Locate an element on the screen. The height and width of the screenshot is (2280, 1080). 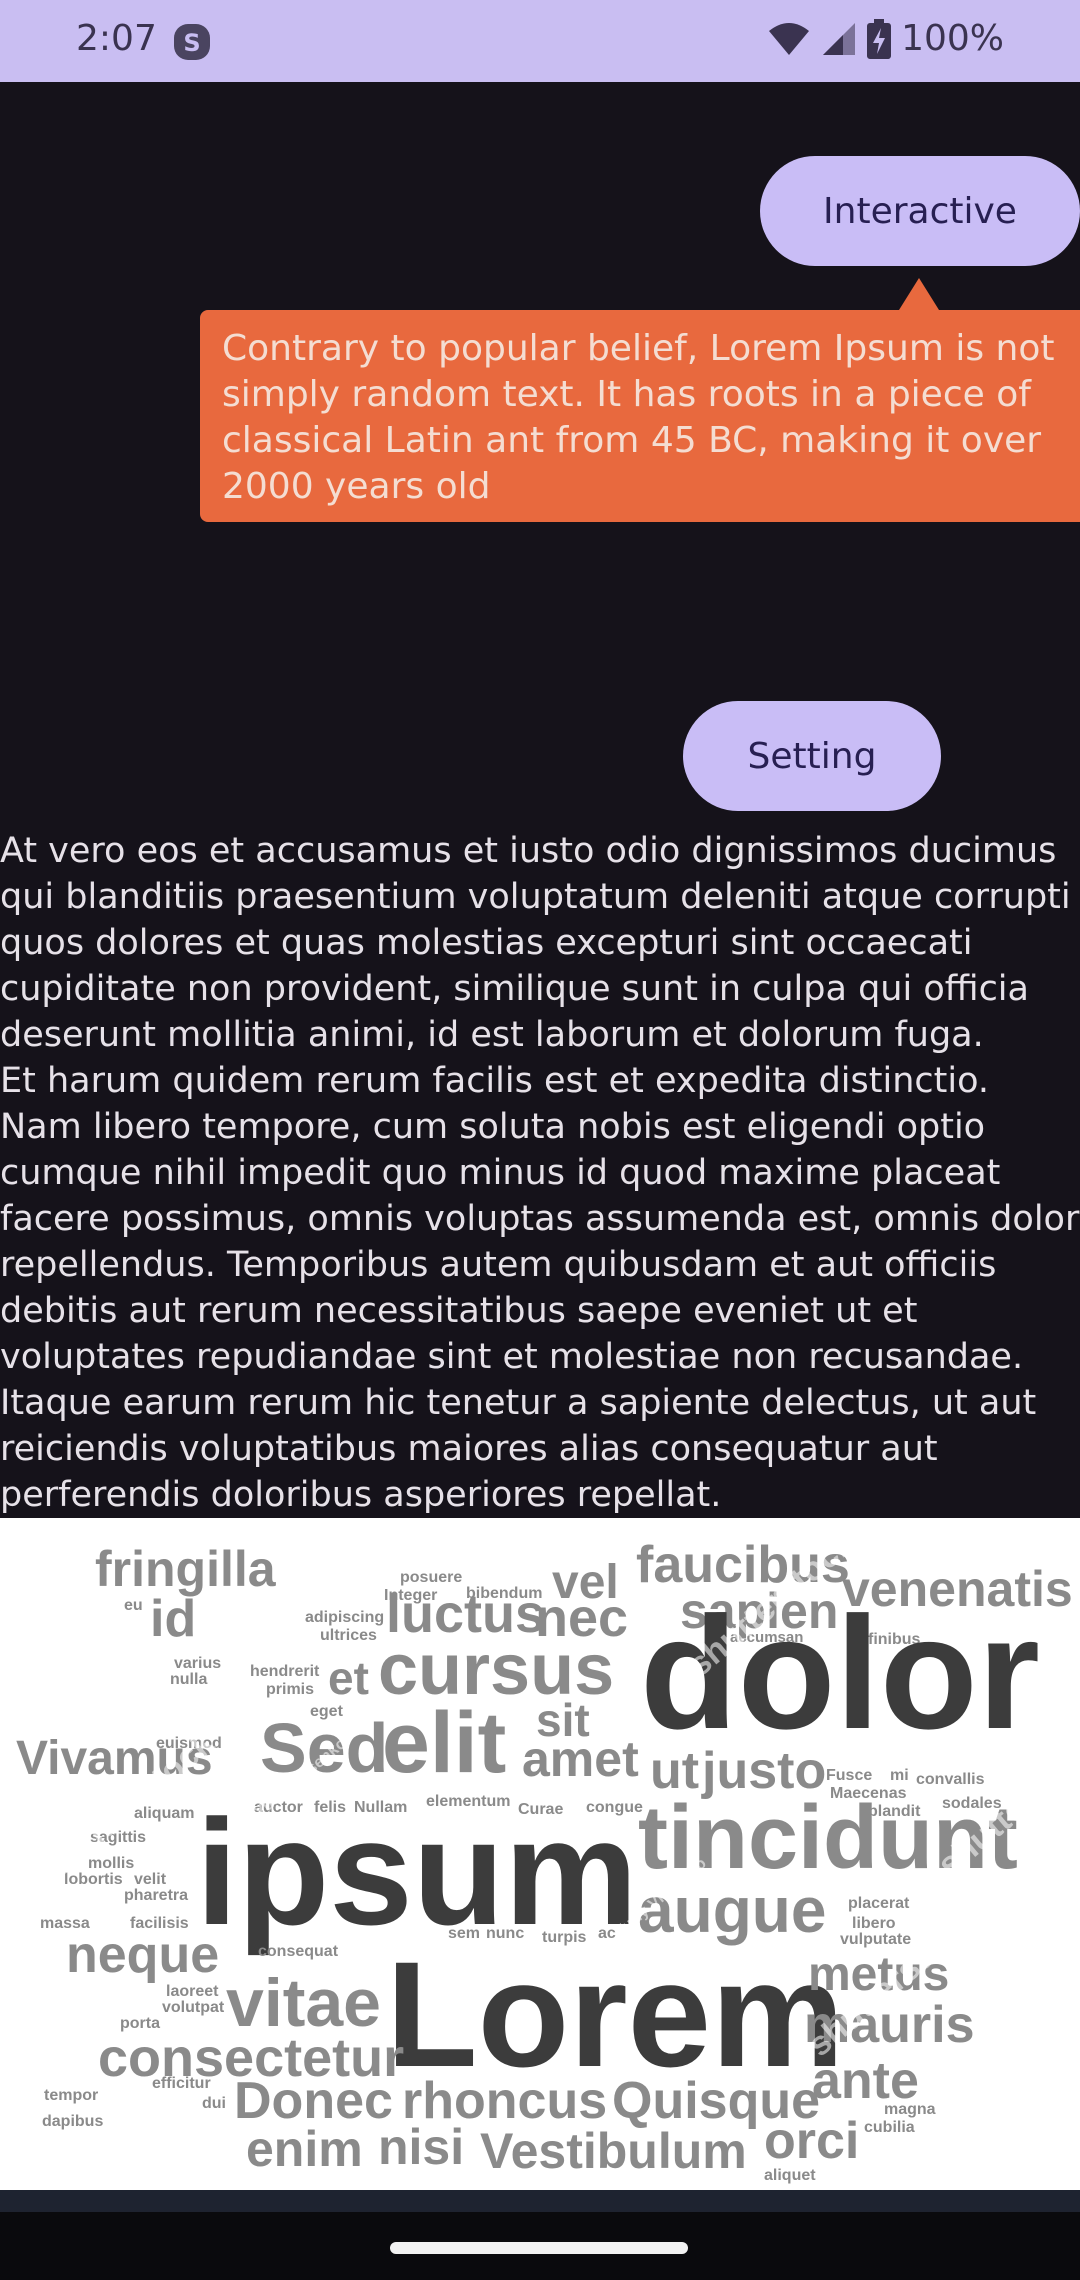
word-vel: vel is located at coordinates (585, 1582).